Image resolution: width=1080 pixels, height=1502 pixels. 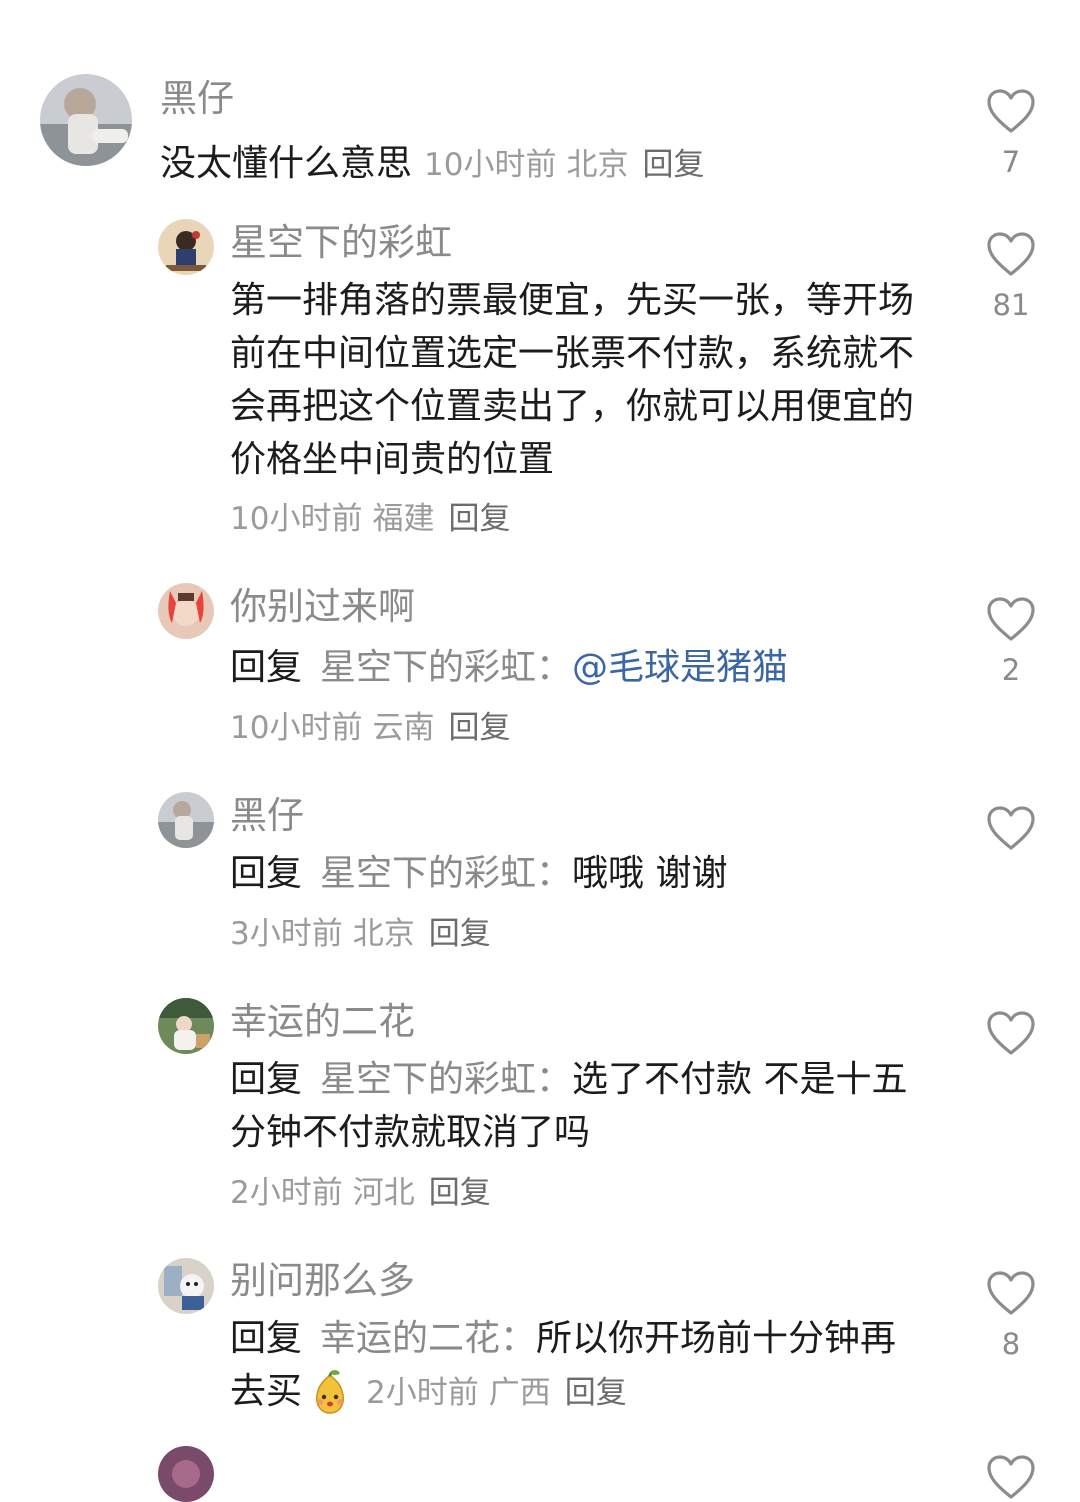 What do you see at coordinates (1011, 162) in the screenshot?
I see `like-count: 7` at bounding box center [1011, 162].